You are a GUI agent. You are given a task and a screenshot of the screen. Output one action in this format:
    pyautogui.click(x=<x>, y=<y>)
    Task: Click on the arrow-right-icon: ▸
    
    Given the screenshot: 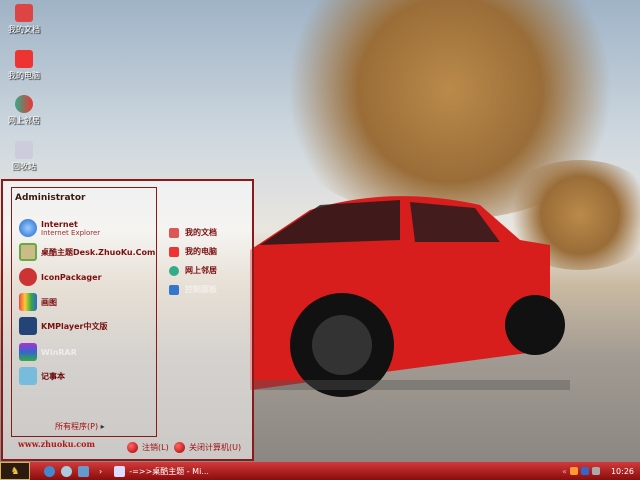 What is the action you would take?
    pyautogui.click(x=102, y=426)
    